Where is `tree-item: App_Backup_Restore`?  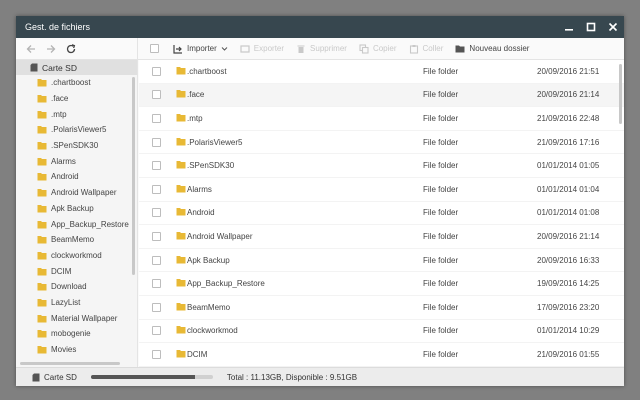 tree-item: App_Backup_Restore is located at coordinates (76, 224).